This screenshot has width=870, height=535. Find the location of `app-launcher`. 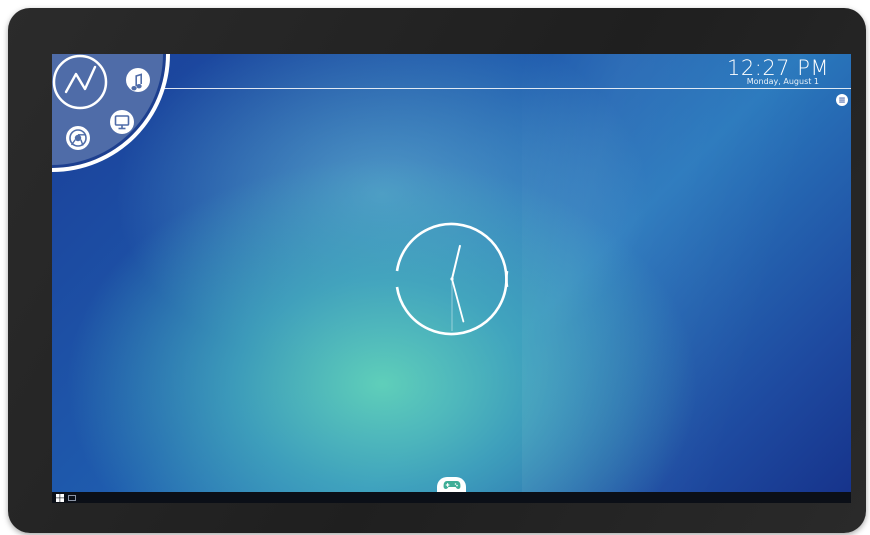

app-launcher is located at coordinates (111, 113).